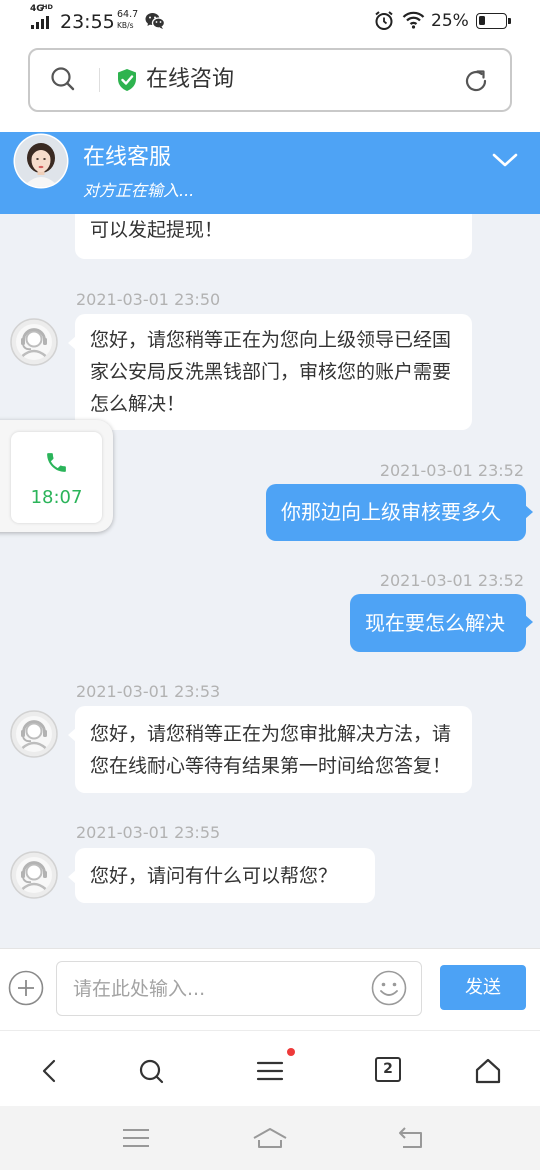 The width and height of the screenshot is (540, 1170). I want to click on message-bubble-agent: 您好，请问有什么可以帮您？, so click(221, 875).